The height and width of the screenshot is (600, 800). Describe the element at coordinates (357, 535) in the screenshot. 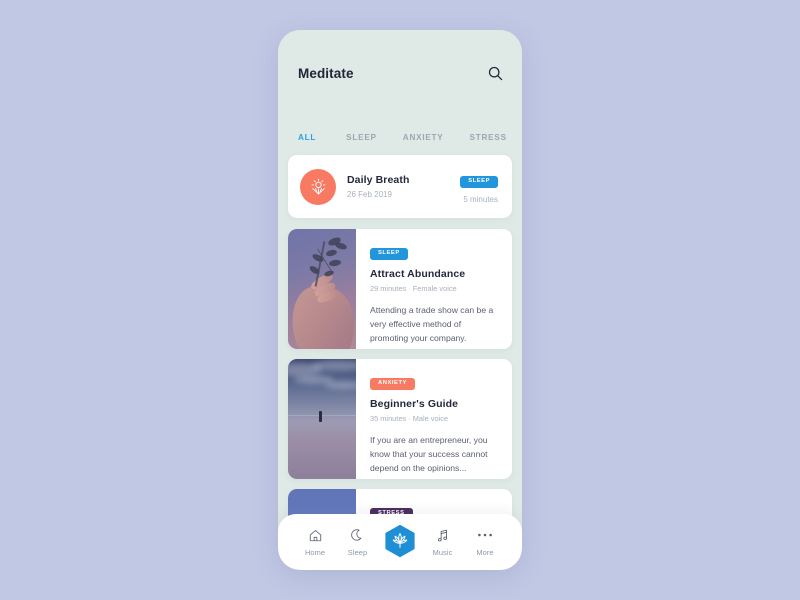

I see `moon-icon` at that location.